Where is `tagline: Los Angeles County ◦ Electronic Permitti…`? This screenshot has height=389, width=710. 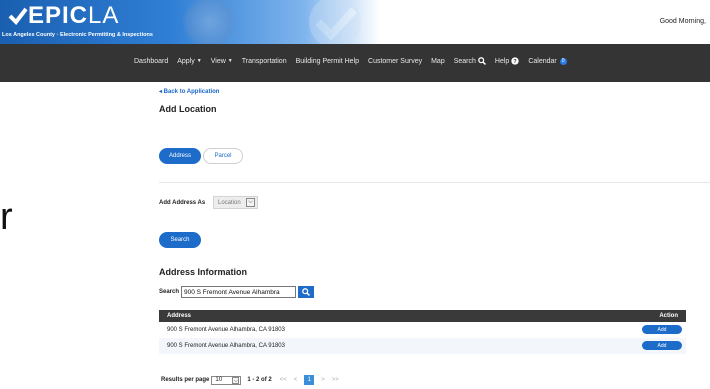 tagline: Los Angeles County ◦ Electronic Permitti… is located at coordinates (77, 35).